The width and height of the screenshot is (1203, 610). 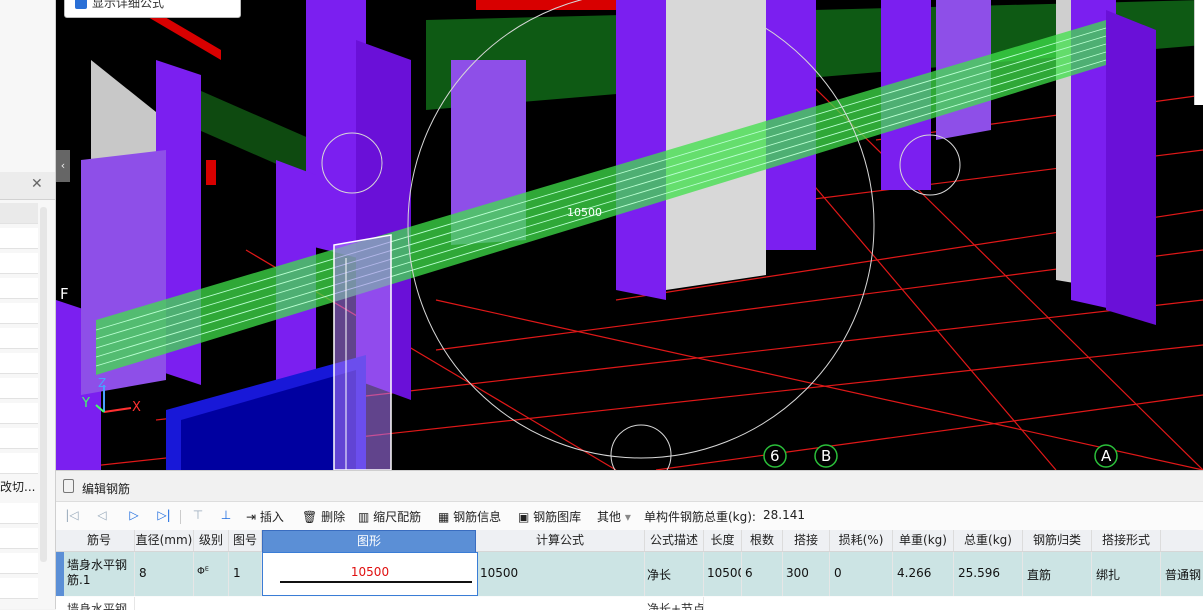 I want to click on col-shape: 图形, so click(x=369, y=541).